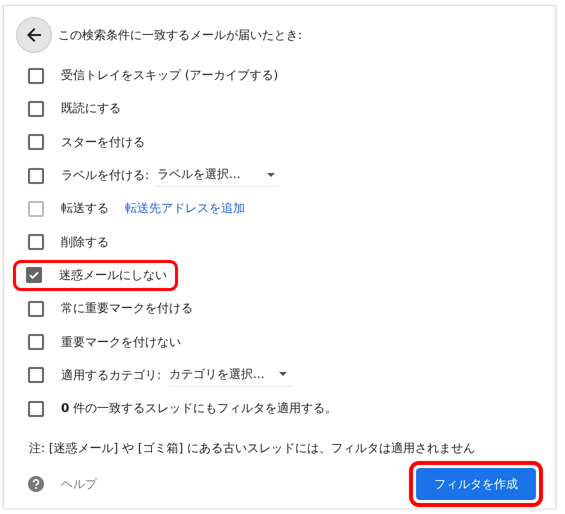 The image size is (565, 514). Describe the element at coordinates (199, 409) in the screenshot. I see `option-label: 0 件の一致するスレッドにもフィルタを適用する。` at that location.